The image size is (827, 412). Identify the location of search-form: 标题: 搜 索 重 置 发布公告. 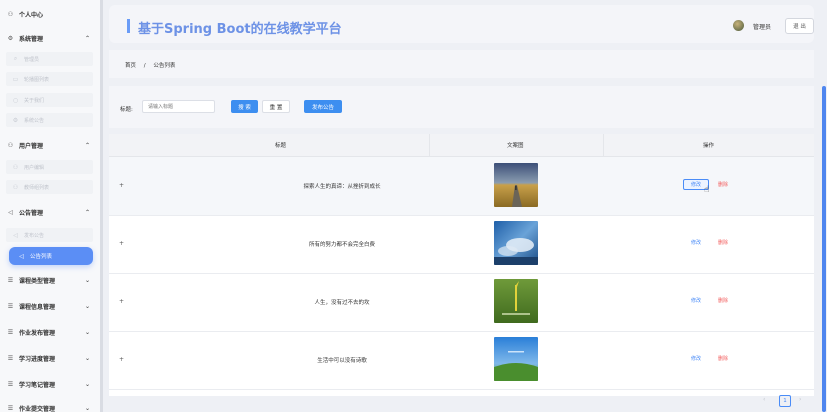
(461, 107).